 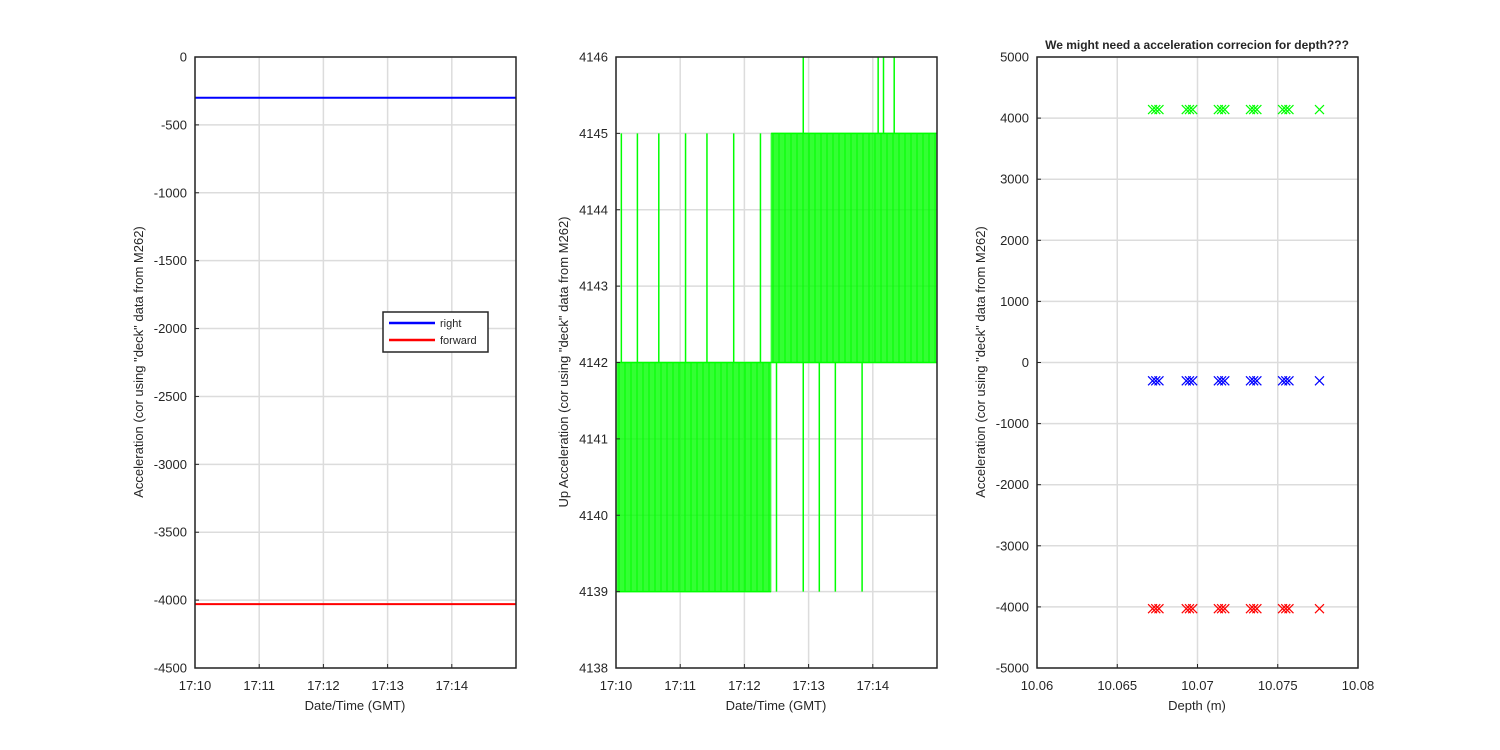 I want to click on y-tick-label: -2500, so click(x=170, y=396).